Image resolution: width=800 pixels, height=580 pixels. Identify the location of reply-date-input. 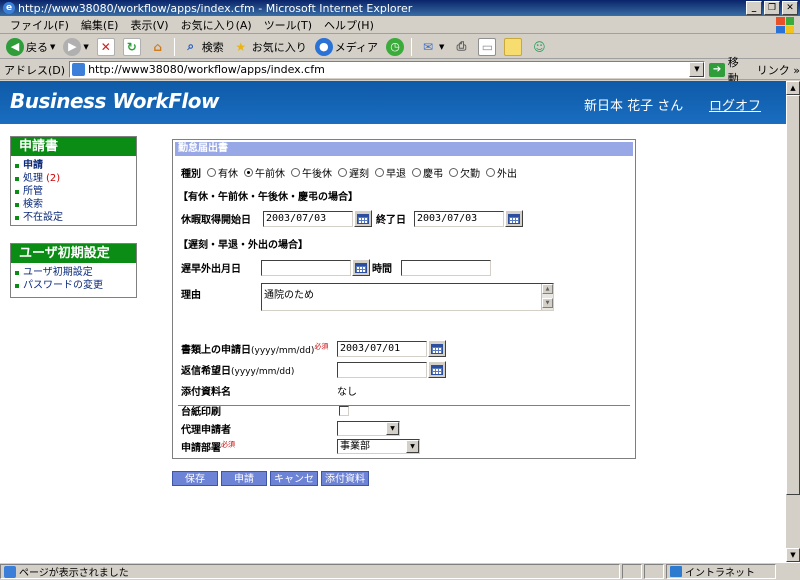
(382, 369).